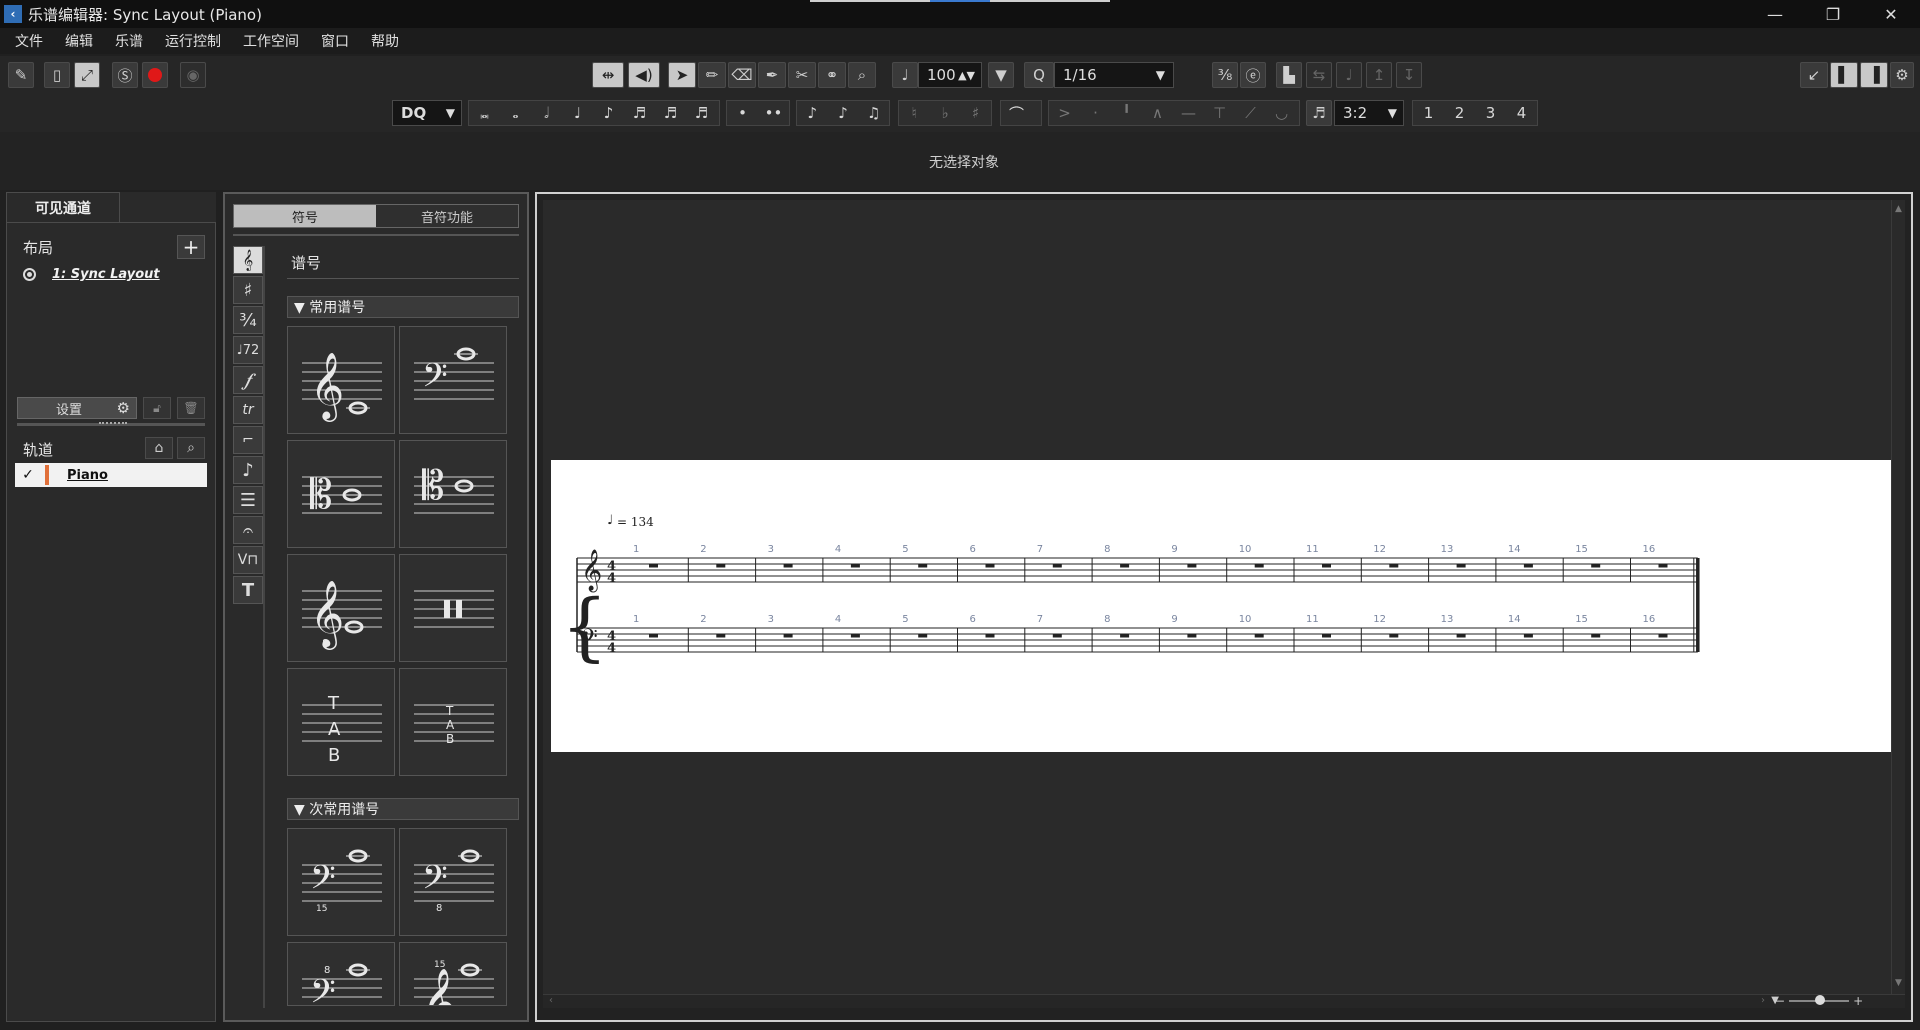 The width and height of the screenshot is (1920, 1030). Describe the element at coordinates (129, 41) in the screenshot. I see `menu-score: 乐谱` at that location.